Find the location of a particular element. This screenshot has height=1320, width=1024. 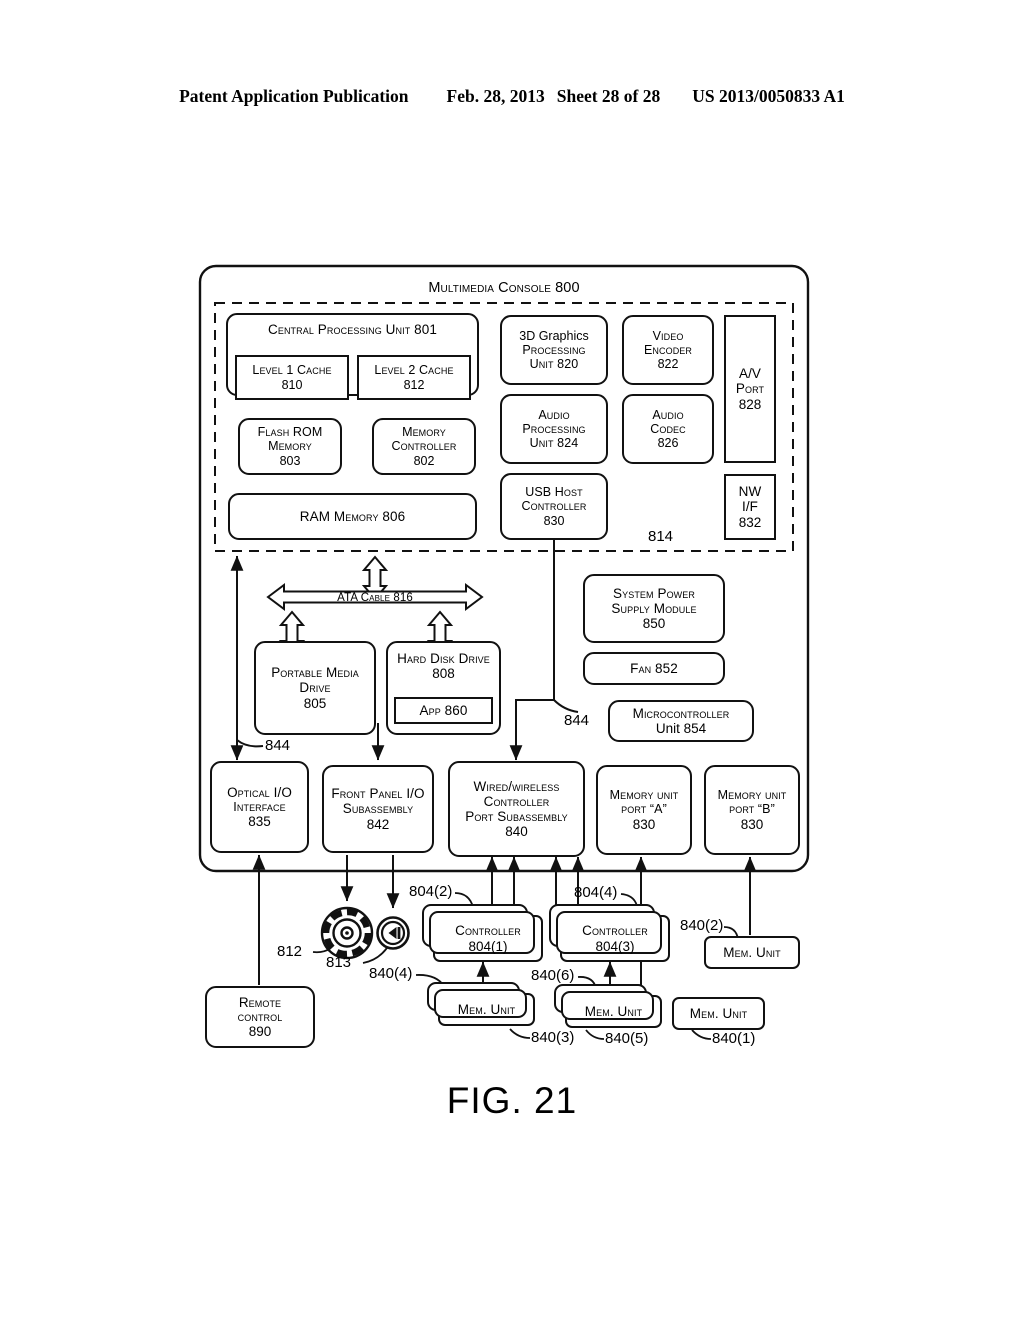

usb-host-controller-box: USB Host Controller 830 is located at coordinates (554, 506).